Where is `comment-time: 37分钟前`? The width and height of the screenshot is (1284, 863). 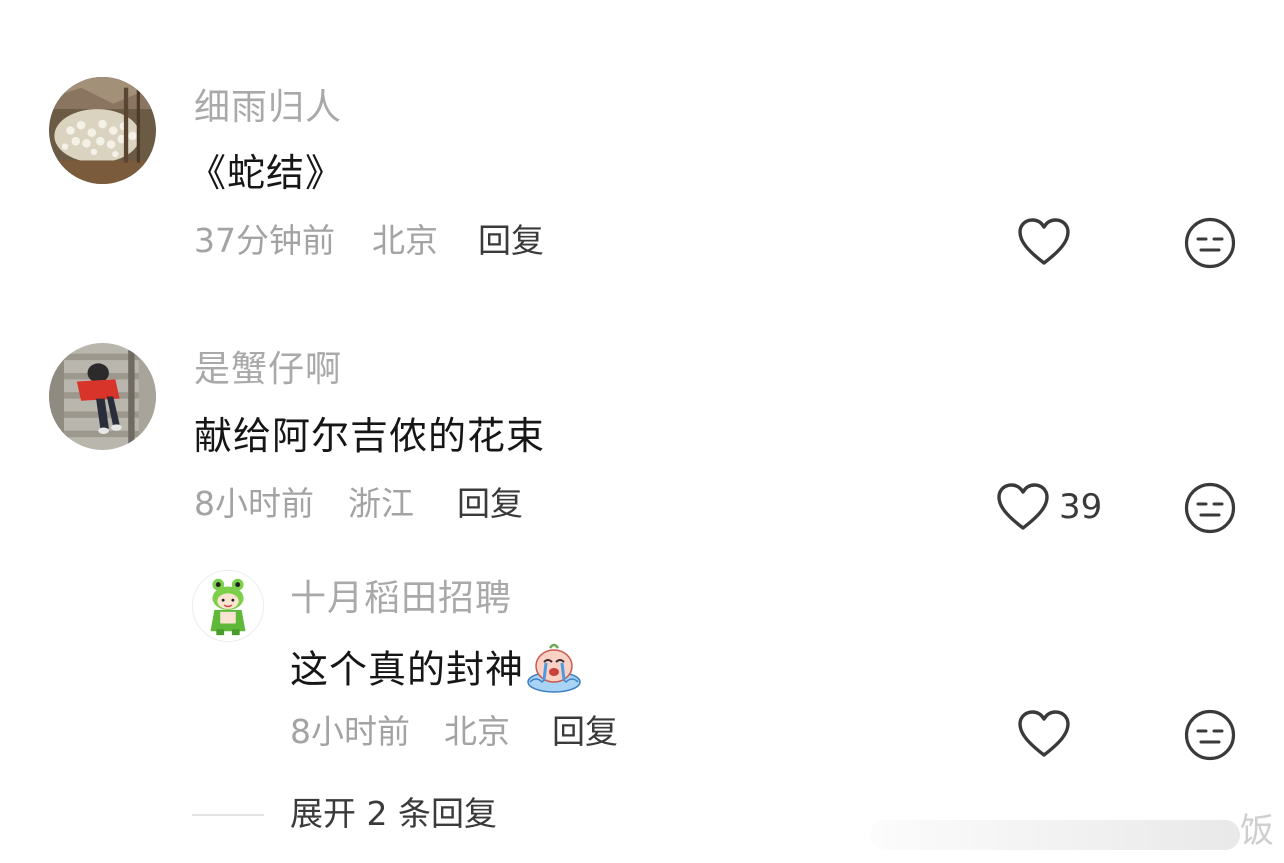 comment-time: 37分钟前 is located at coordinates (264, 240).